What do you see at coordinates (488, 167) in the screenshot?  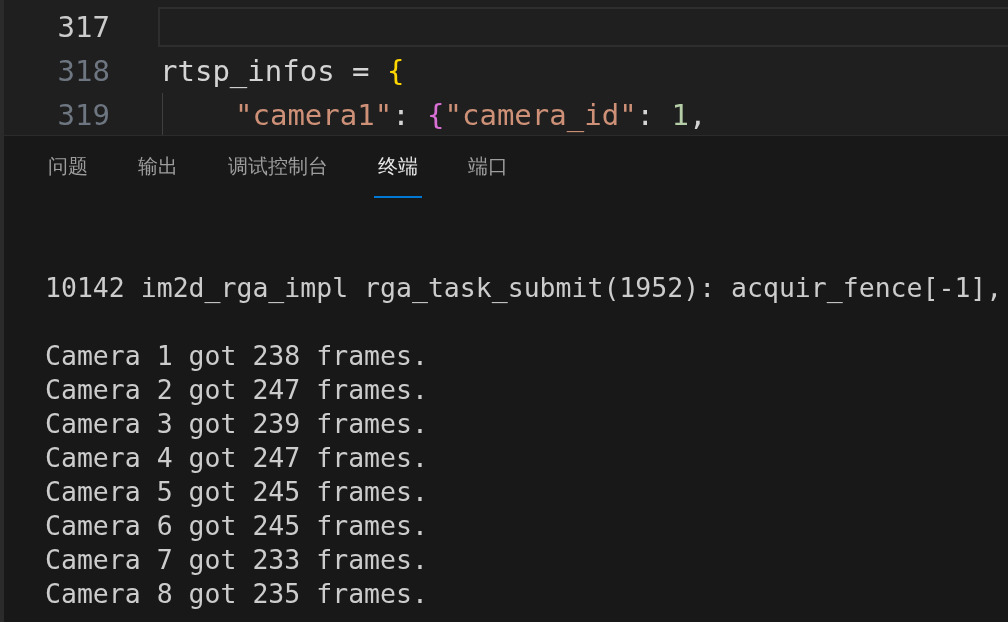 I see `panel-tab: 端口` at bounding box center [488, 167].